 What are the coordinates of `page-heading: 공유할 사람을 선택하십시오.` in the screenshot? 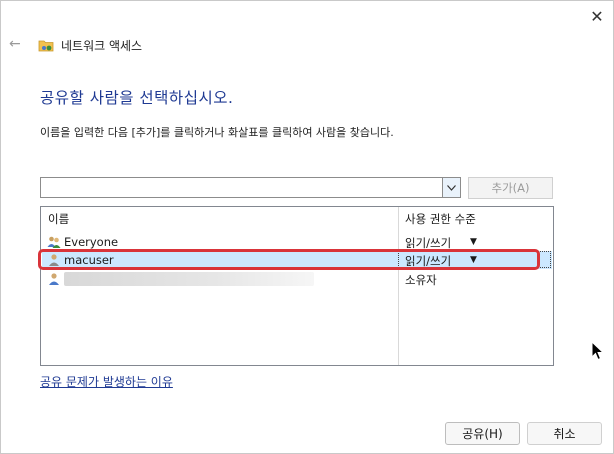 It's located at (137, 98).